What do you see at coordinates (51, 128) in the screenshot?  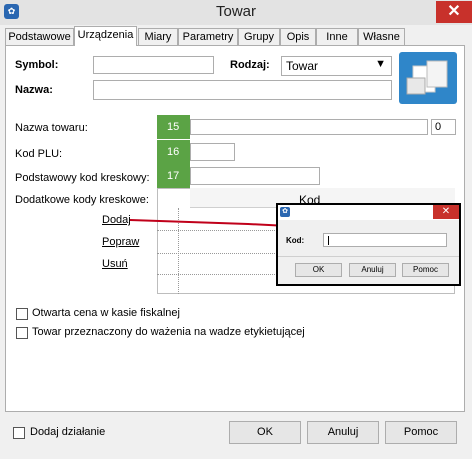 I see `nazwa-towaru-label: Nazwa towaru:` at bounding box center [51, 128].